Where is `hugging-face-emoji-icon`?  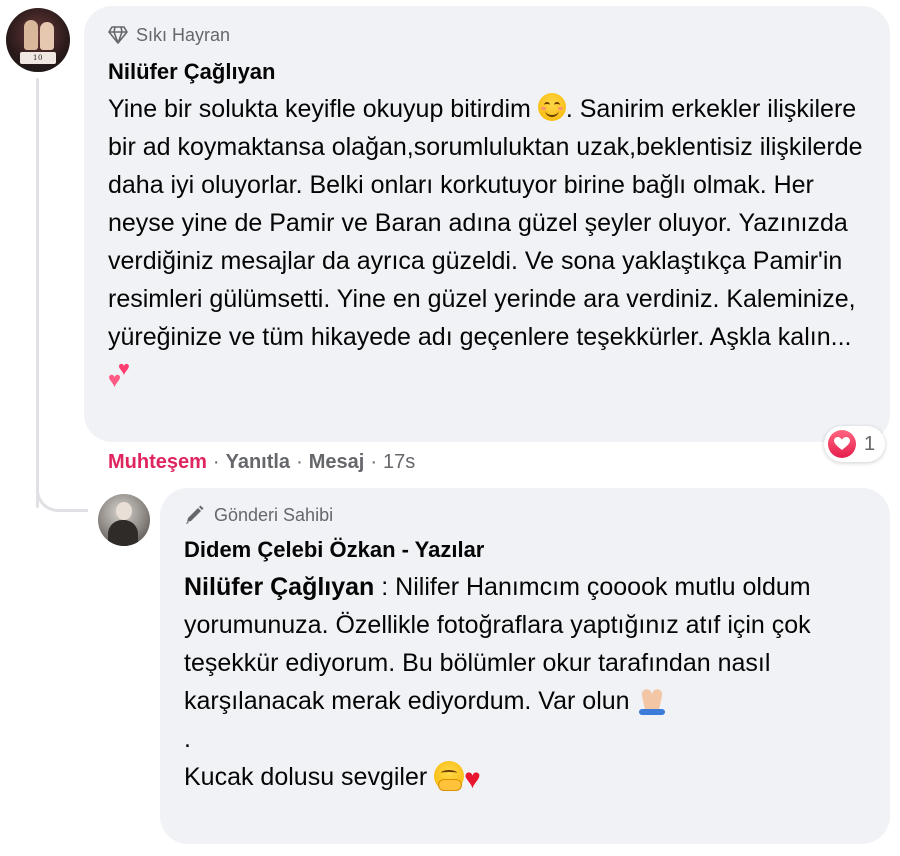 hugging-face-emoji-icon is located at coordinates (449, 776).